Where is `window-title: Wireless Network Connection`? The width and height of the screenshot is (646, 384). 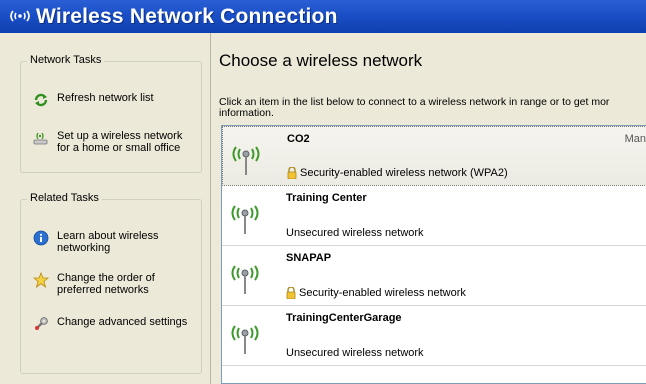 window-title: Wireless Network Connection is located at coordinates (187, 16).